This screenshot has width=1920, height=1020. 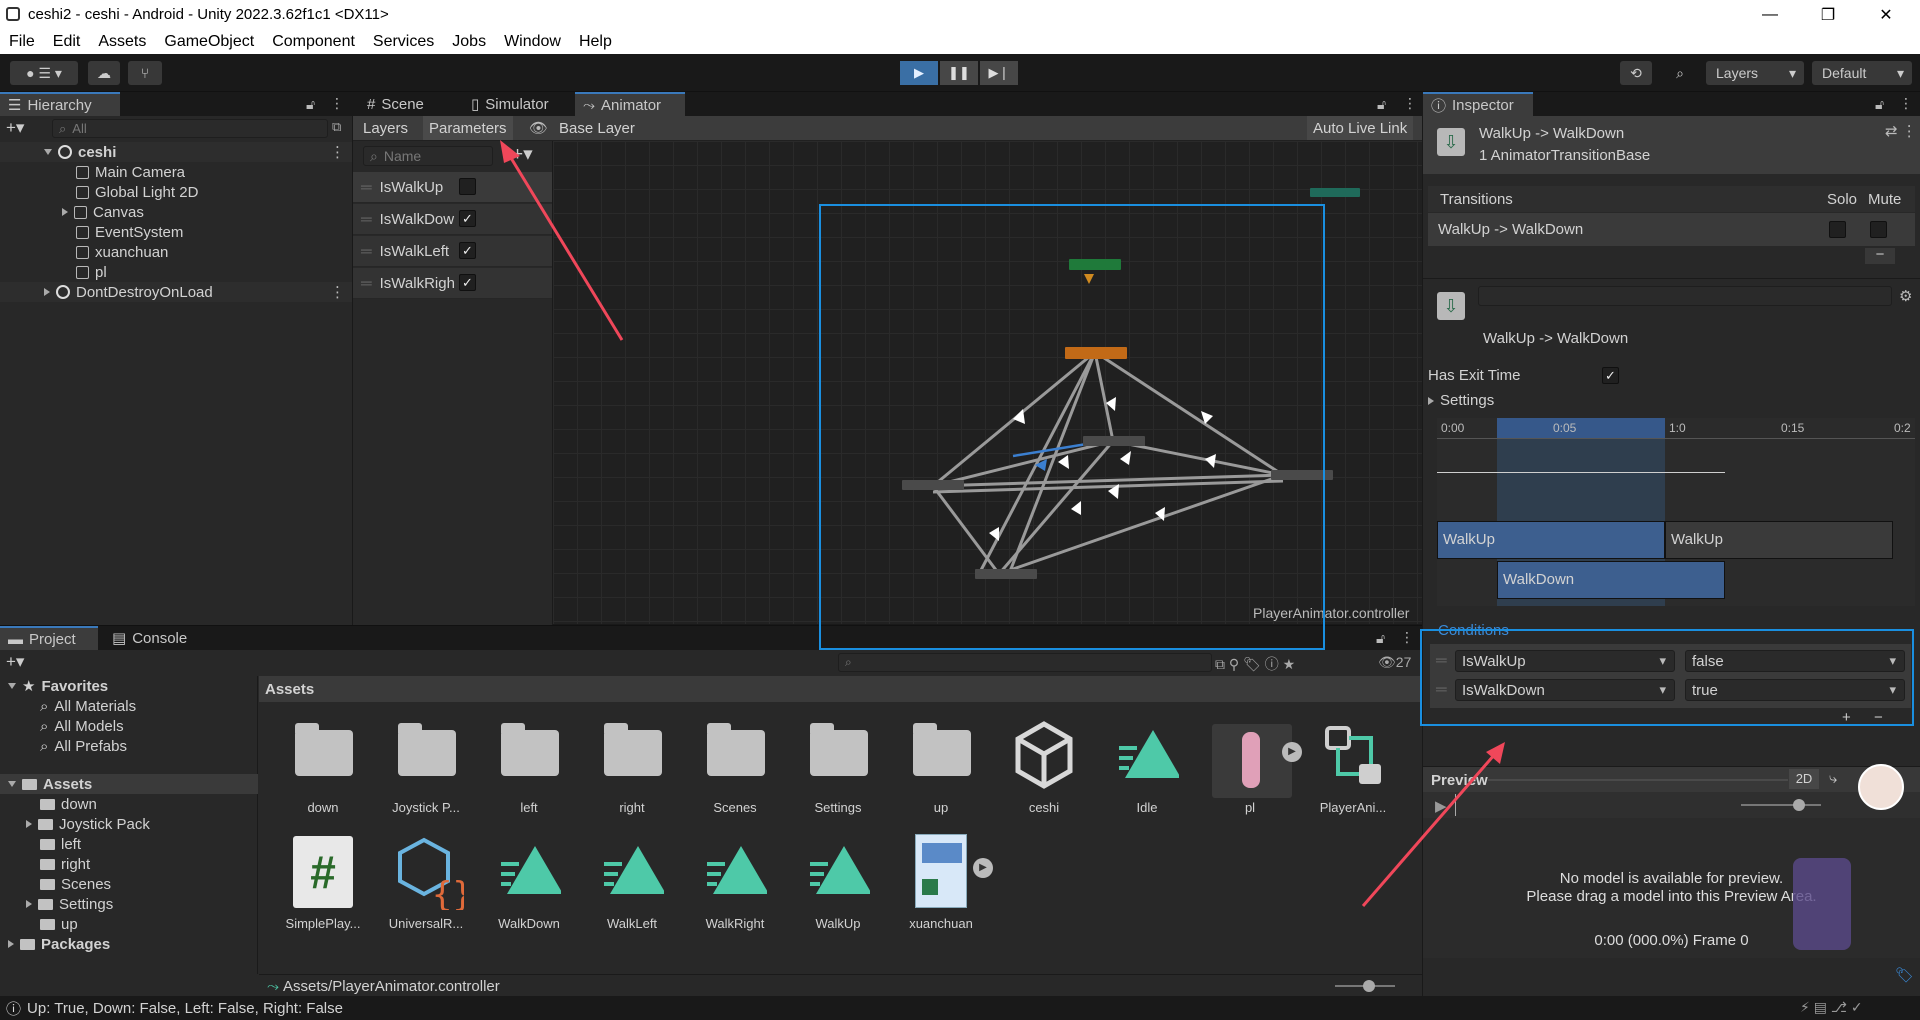 What do you see at coordinates (1255, 664) in the screenshot?
I see `filter-icons: ⧉ ⚲ 🏷︎ ⓘ ★` at bounding box center [1255, 664].